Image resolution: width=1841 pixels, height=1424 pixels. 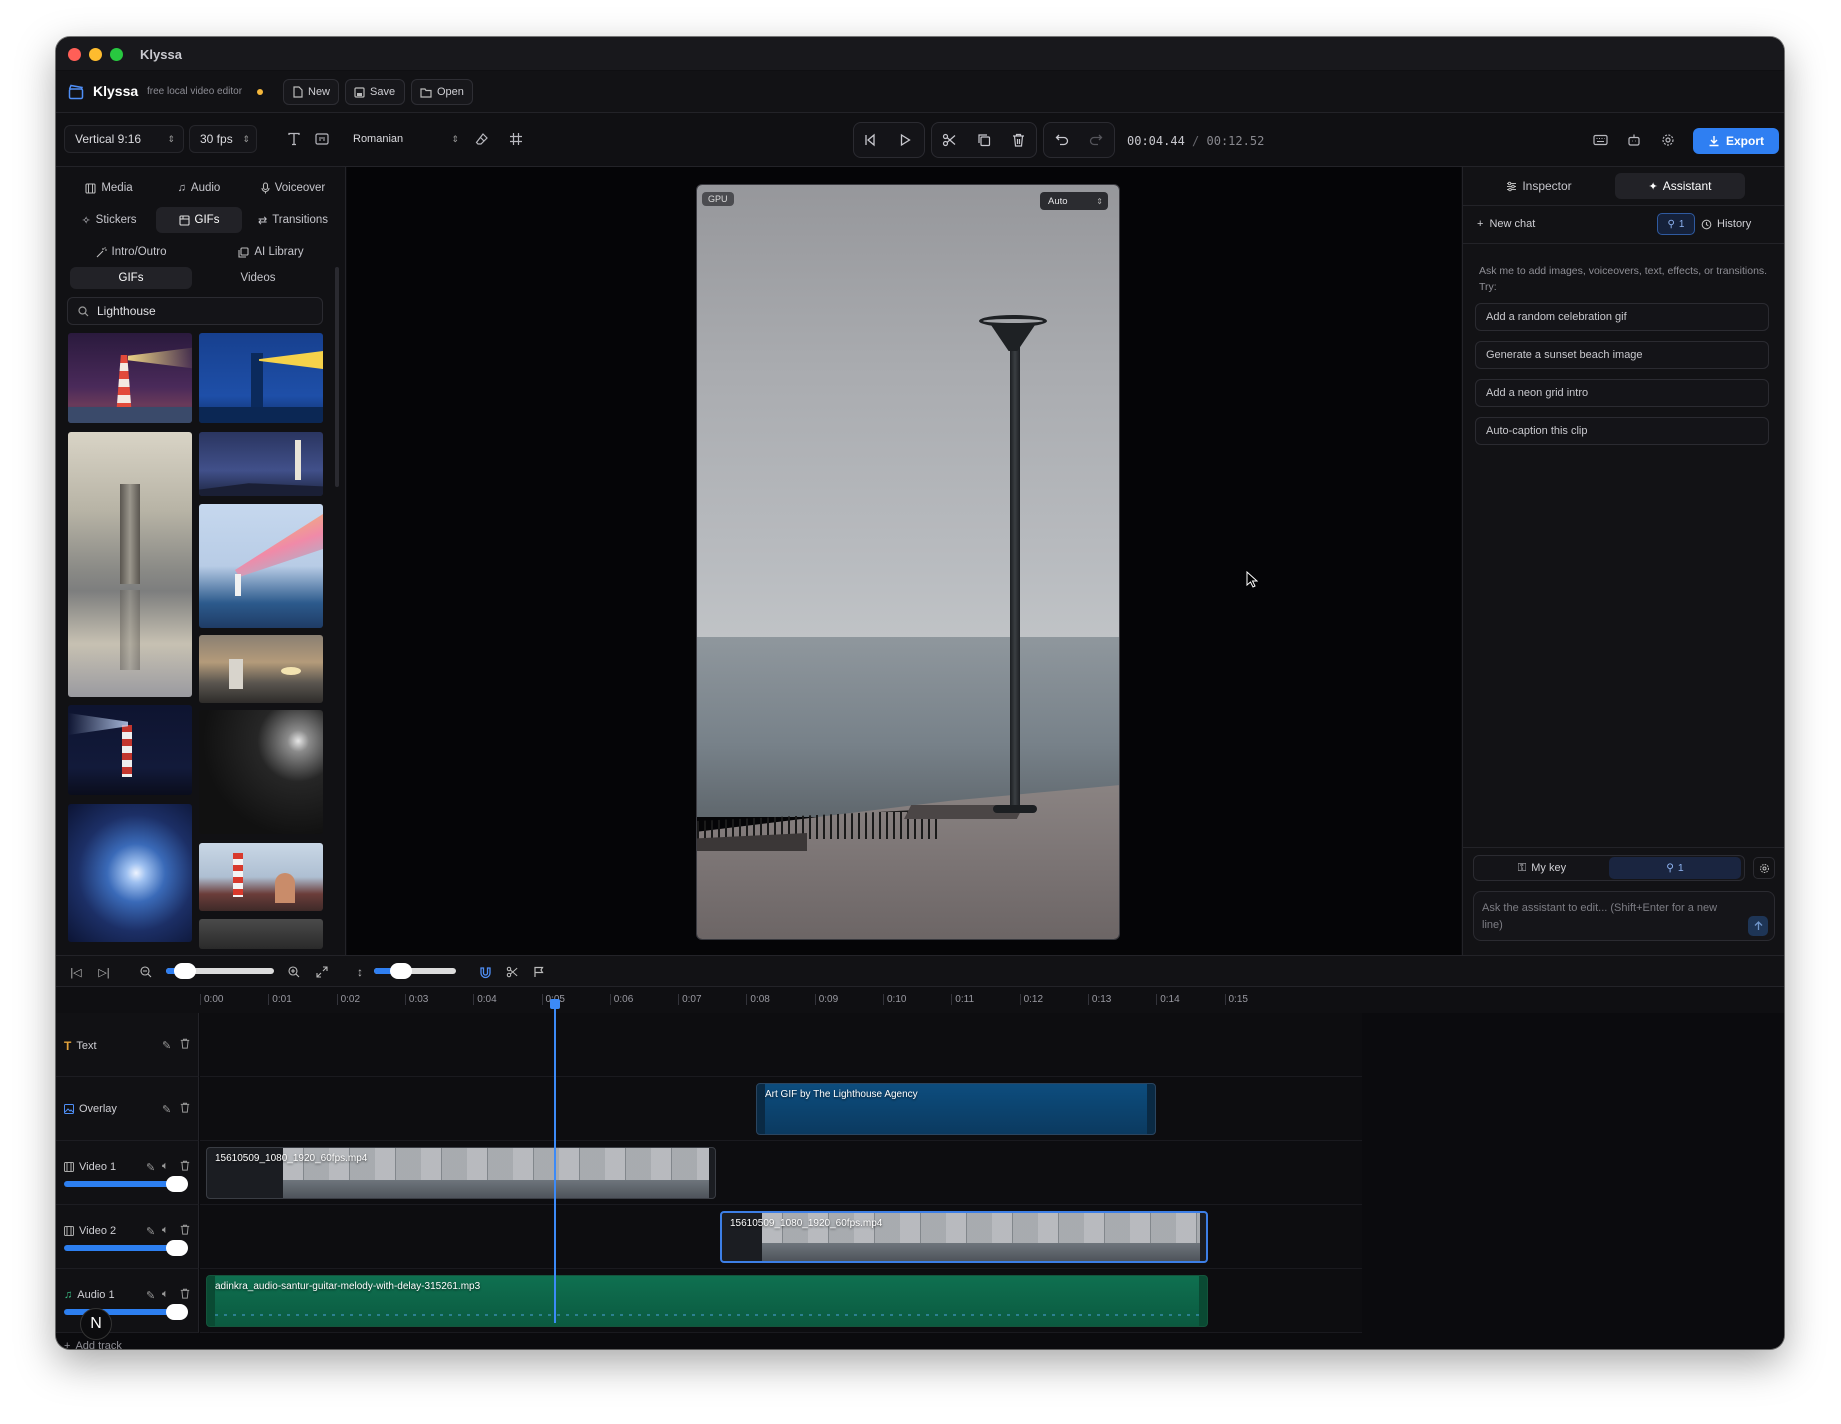 What do you see at coordinates (401, 971) in the screenshot?
I see `track-height-knob` at bounding box center [401, 971].